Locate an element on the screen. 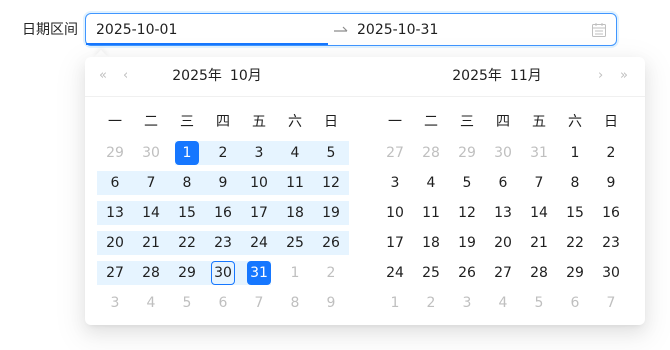 This screenshot has width=670, height=350. day-cell-adjacent-month: 31 is located at coordinates (539, 153).